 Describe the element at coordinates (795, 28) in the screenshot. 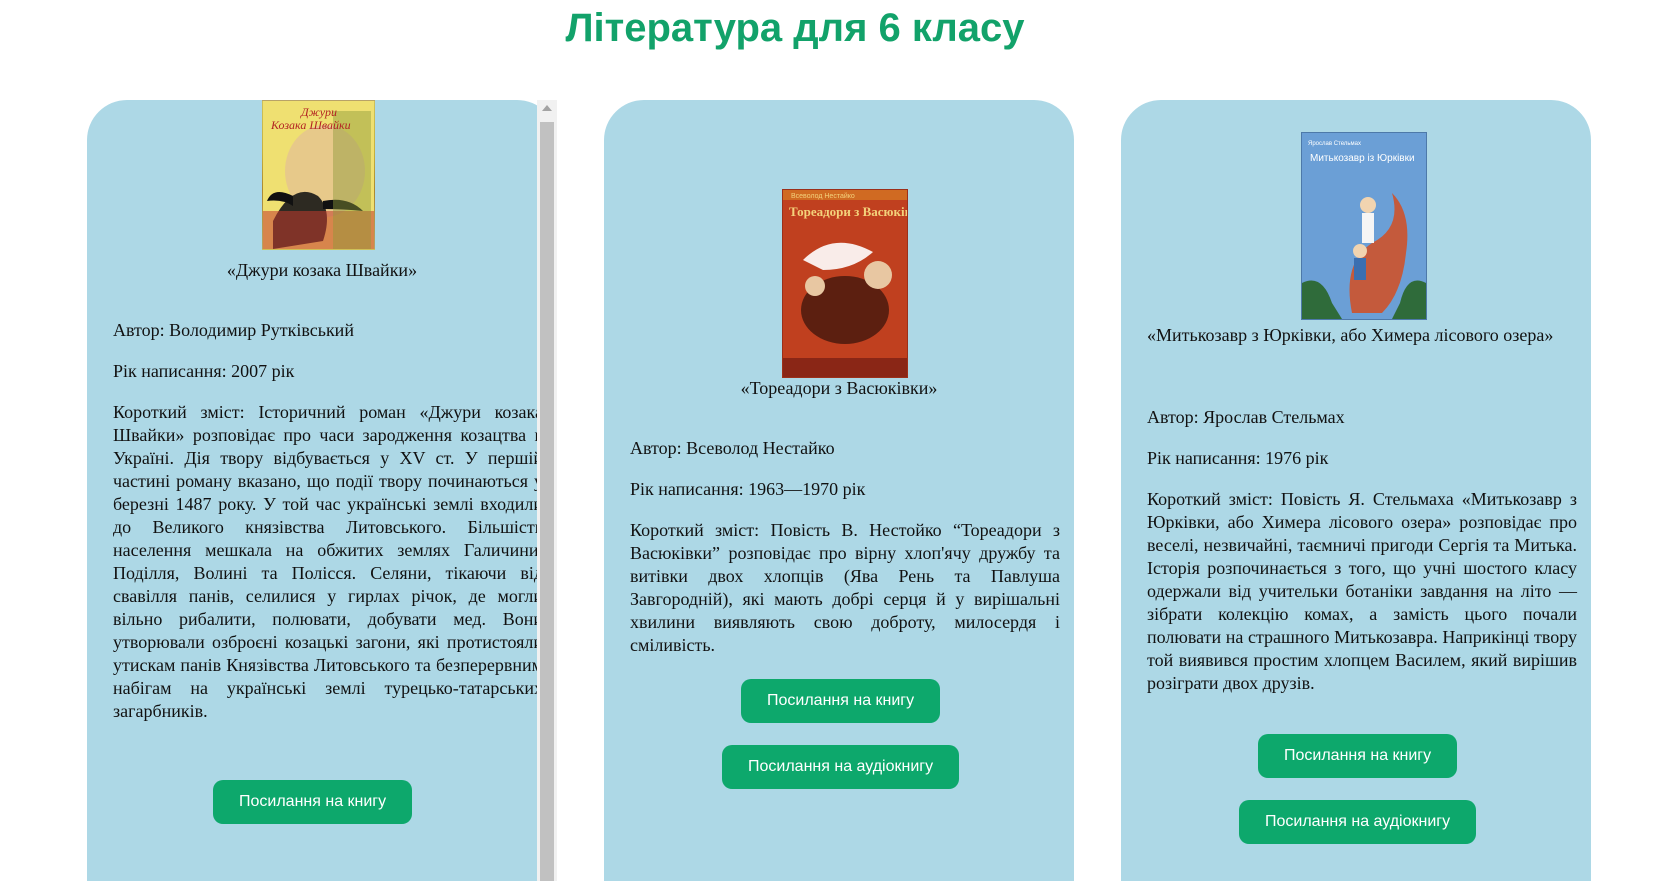

I see `page-title: Література для 6 класу` at that location.